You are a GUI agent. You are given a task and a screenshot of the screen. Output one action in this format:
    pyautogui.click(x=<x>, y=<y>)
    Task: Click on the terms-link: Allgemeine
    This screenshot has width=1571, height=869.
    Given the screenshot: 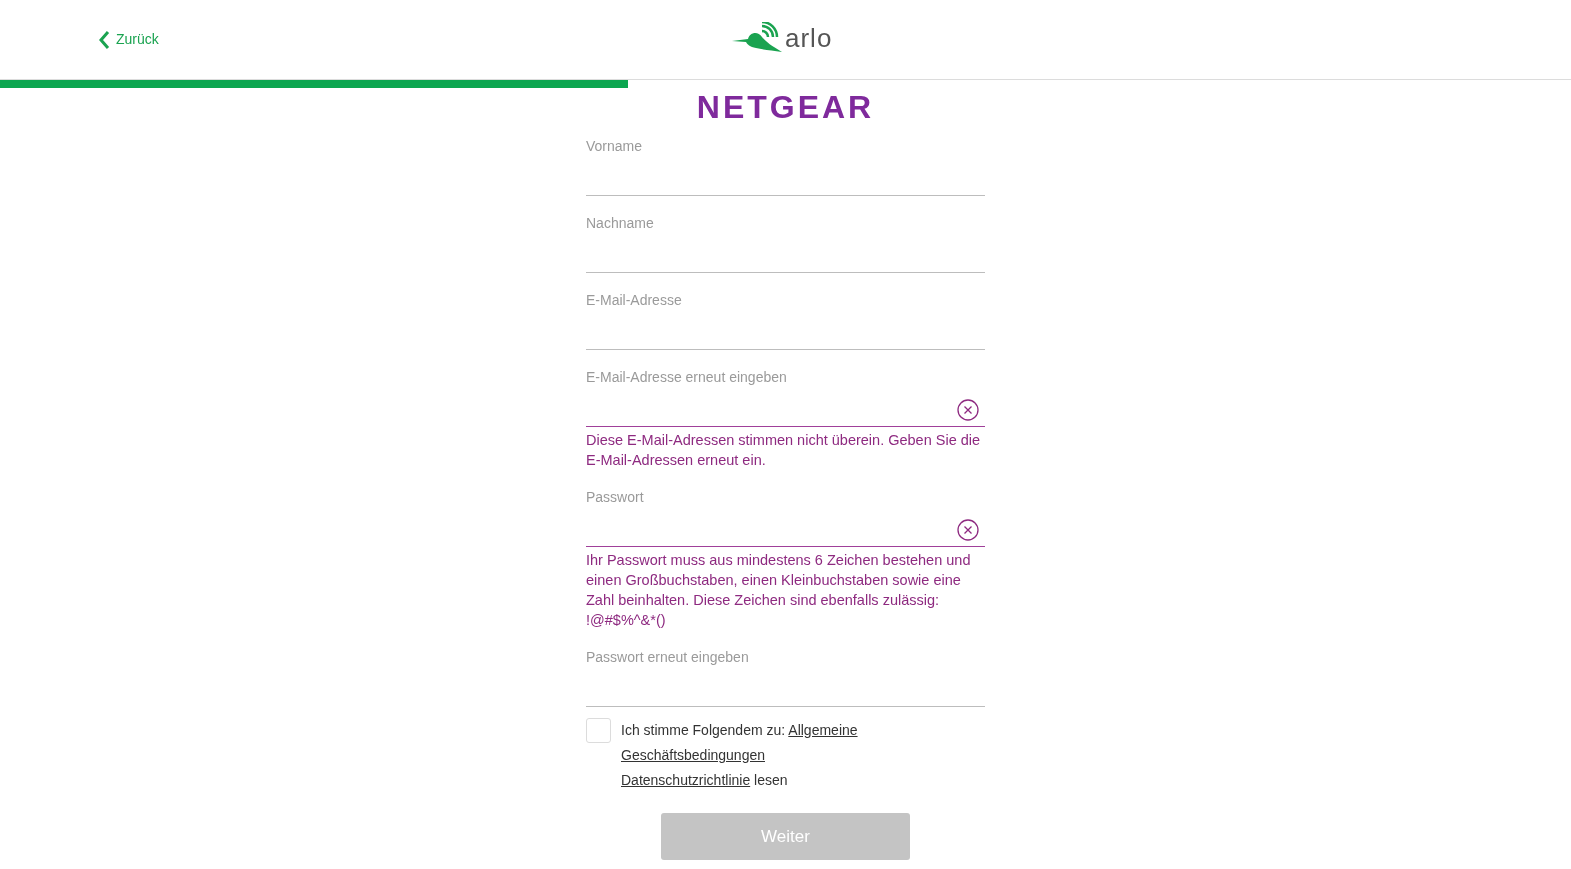 What is the action you would take?
    pyautogui.click(x=823, y=730)
    